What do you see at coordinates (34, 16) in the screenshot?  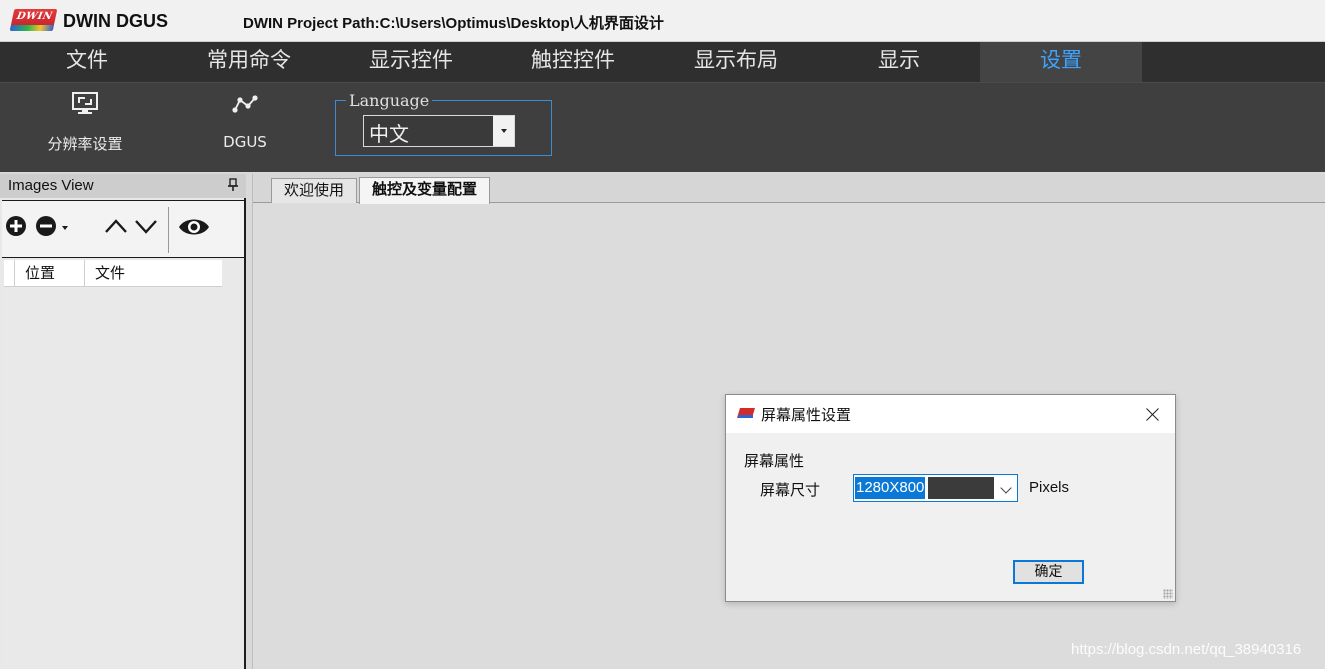 I see `logo-text: DWIN` at bounding box center [34, 16].